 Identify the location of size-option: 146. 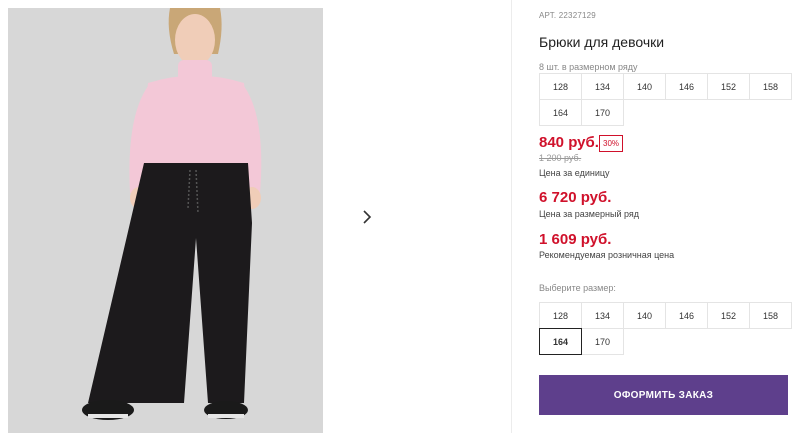
(686, 315).